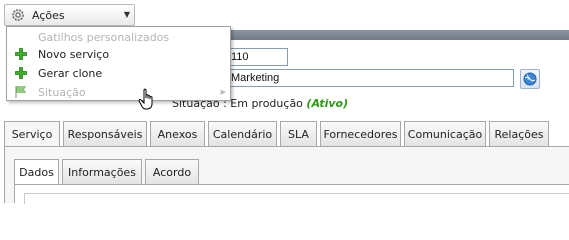 The width and height of the screenshot is (569, 240). I want to click on chevron-right-icon: ▶, so click(223, 92).